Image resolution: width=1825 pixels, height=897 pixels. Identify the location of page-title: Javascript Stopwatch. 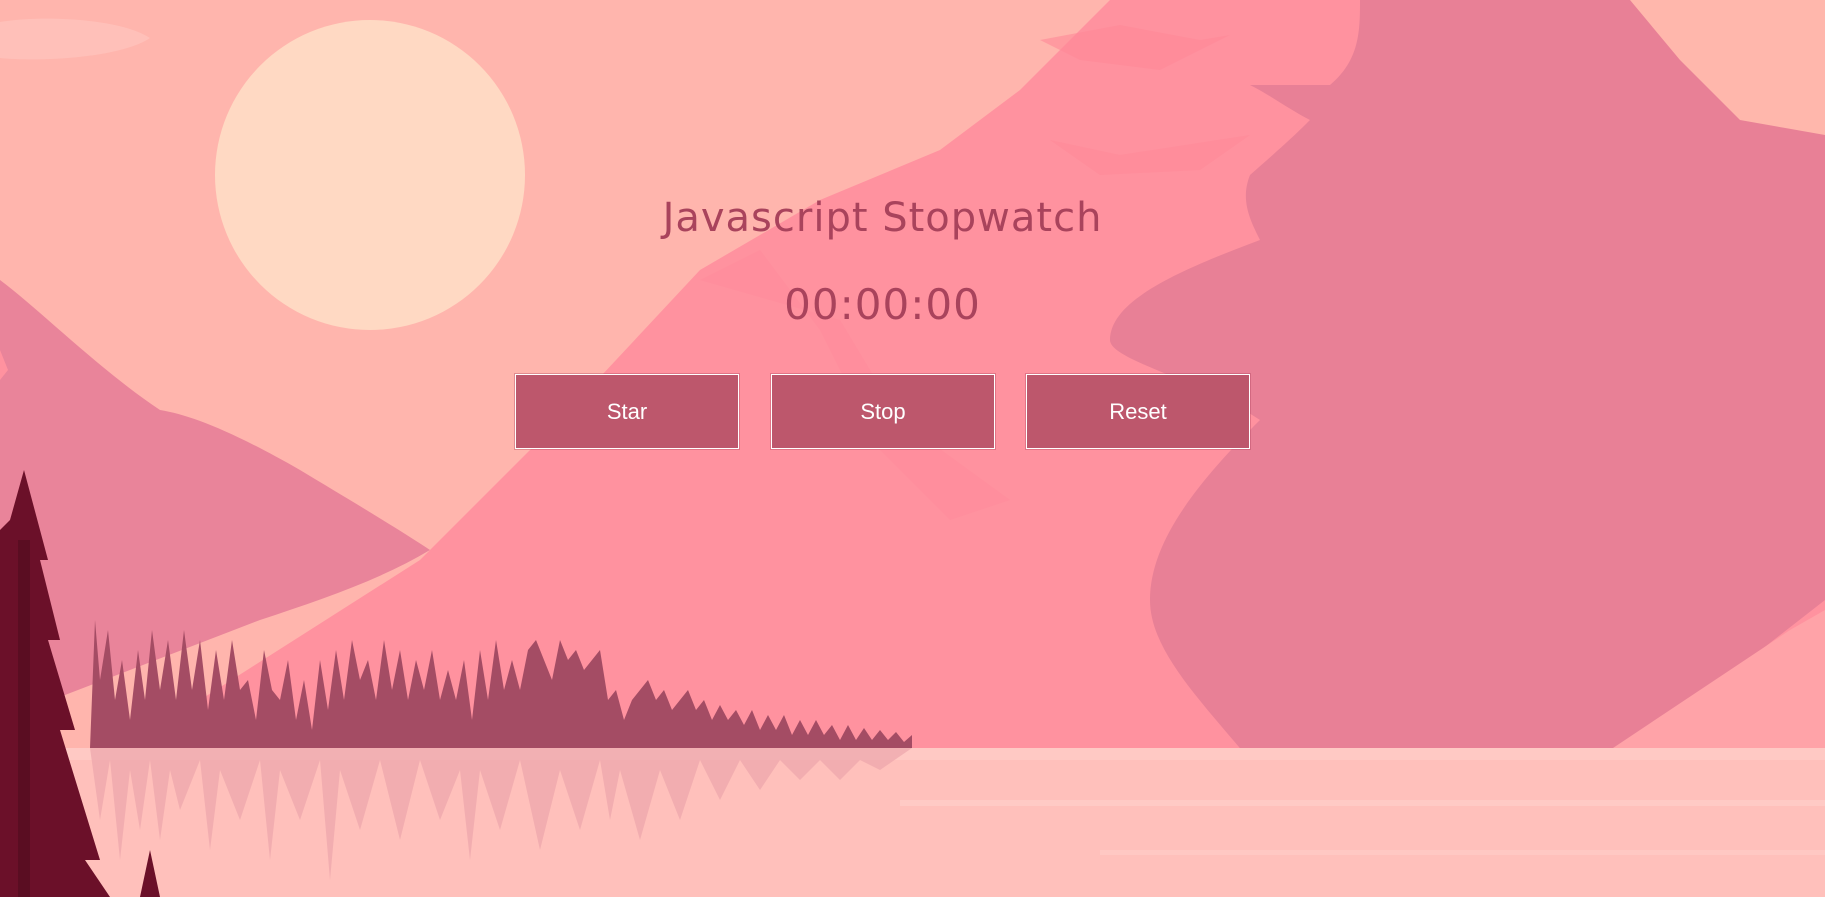
(882, 218).